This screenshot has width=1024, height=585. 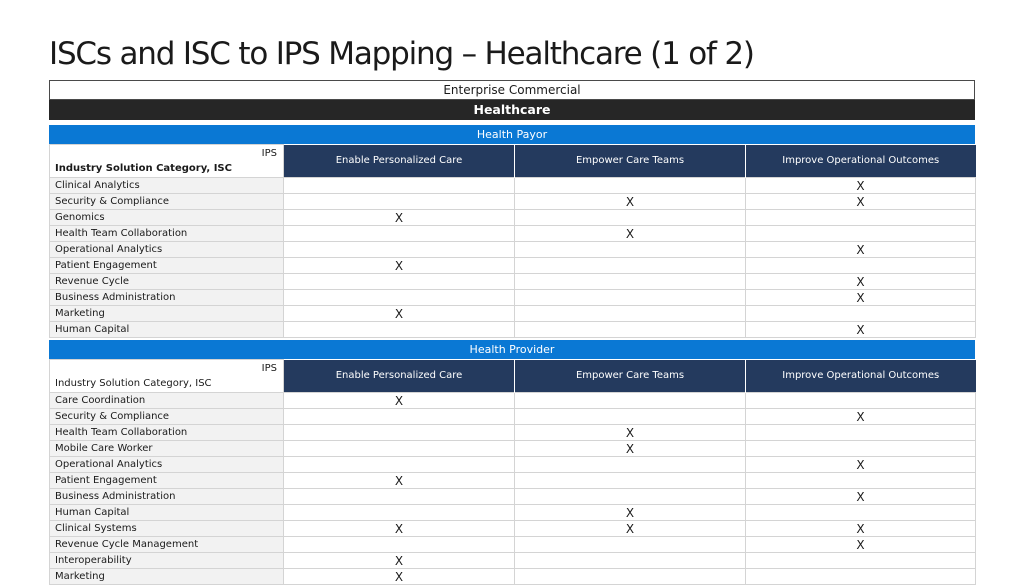 I want to click on table-row: Marketing X, so click(x=512, y=313).